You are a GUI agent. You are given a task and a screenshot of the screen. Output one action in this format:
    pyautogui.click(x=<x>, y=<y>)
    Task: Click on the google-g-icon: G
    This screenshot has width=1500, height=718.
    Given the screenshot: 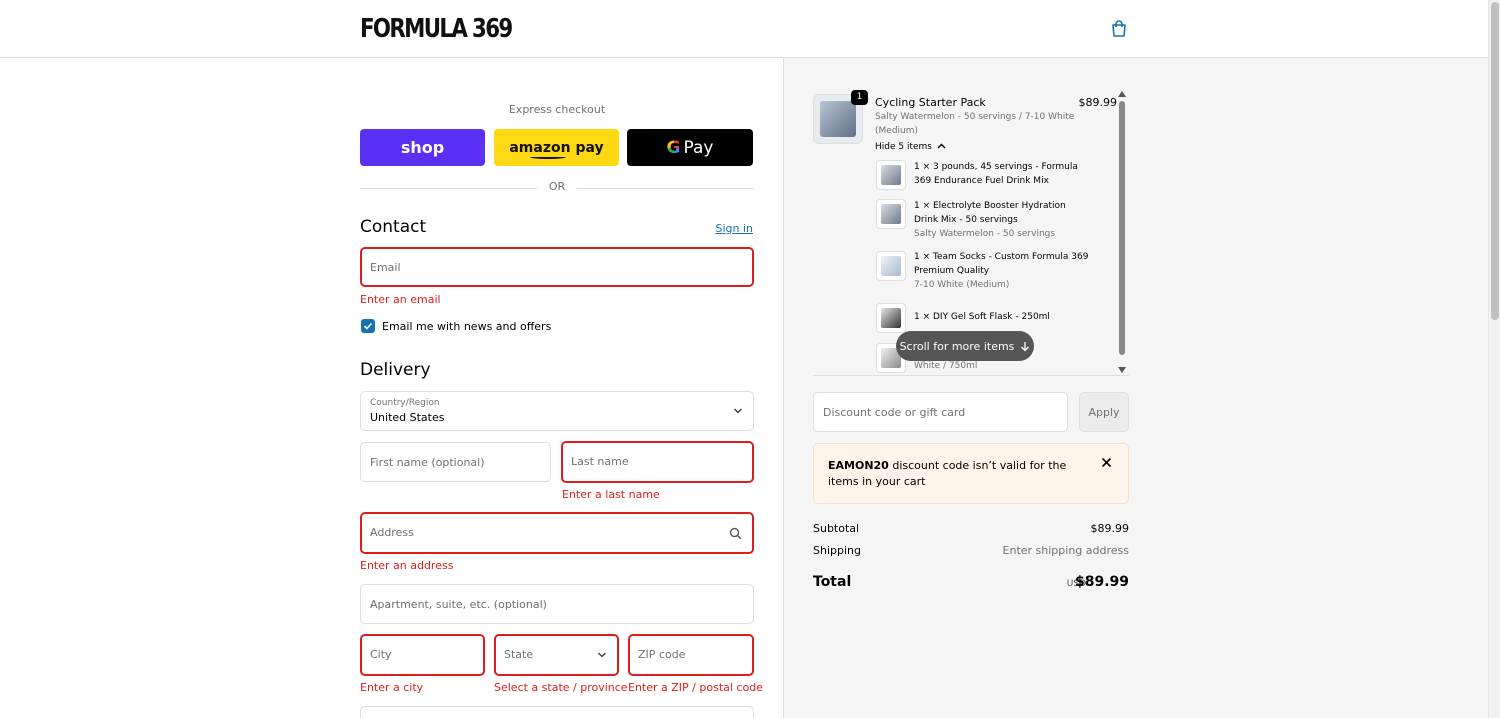 What is the action you would take?
    pyautogui.click(x=673, y=147)
    